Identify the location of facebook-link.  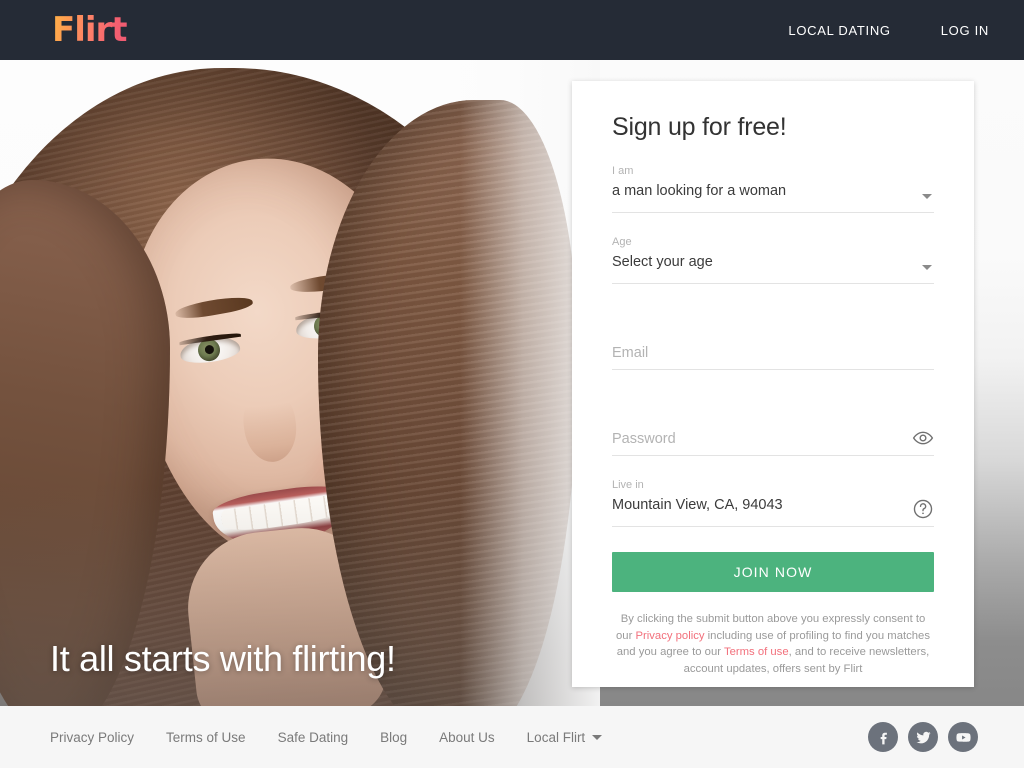
(883, 737).